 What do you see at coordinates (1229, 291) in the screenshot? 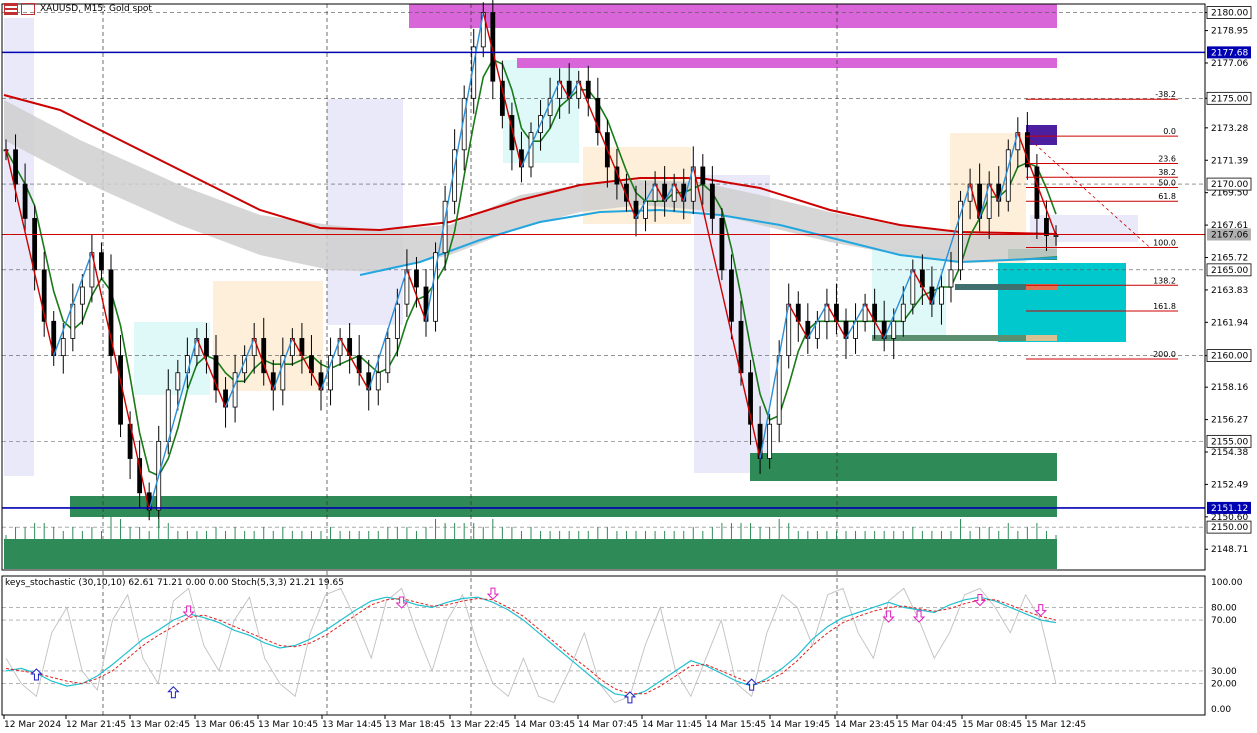
I see `price-tick-label: 2163.83` at bounding box center [1229, 291].